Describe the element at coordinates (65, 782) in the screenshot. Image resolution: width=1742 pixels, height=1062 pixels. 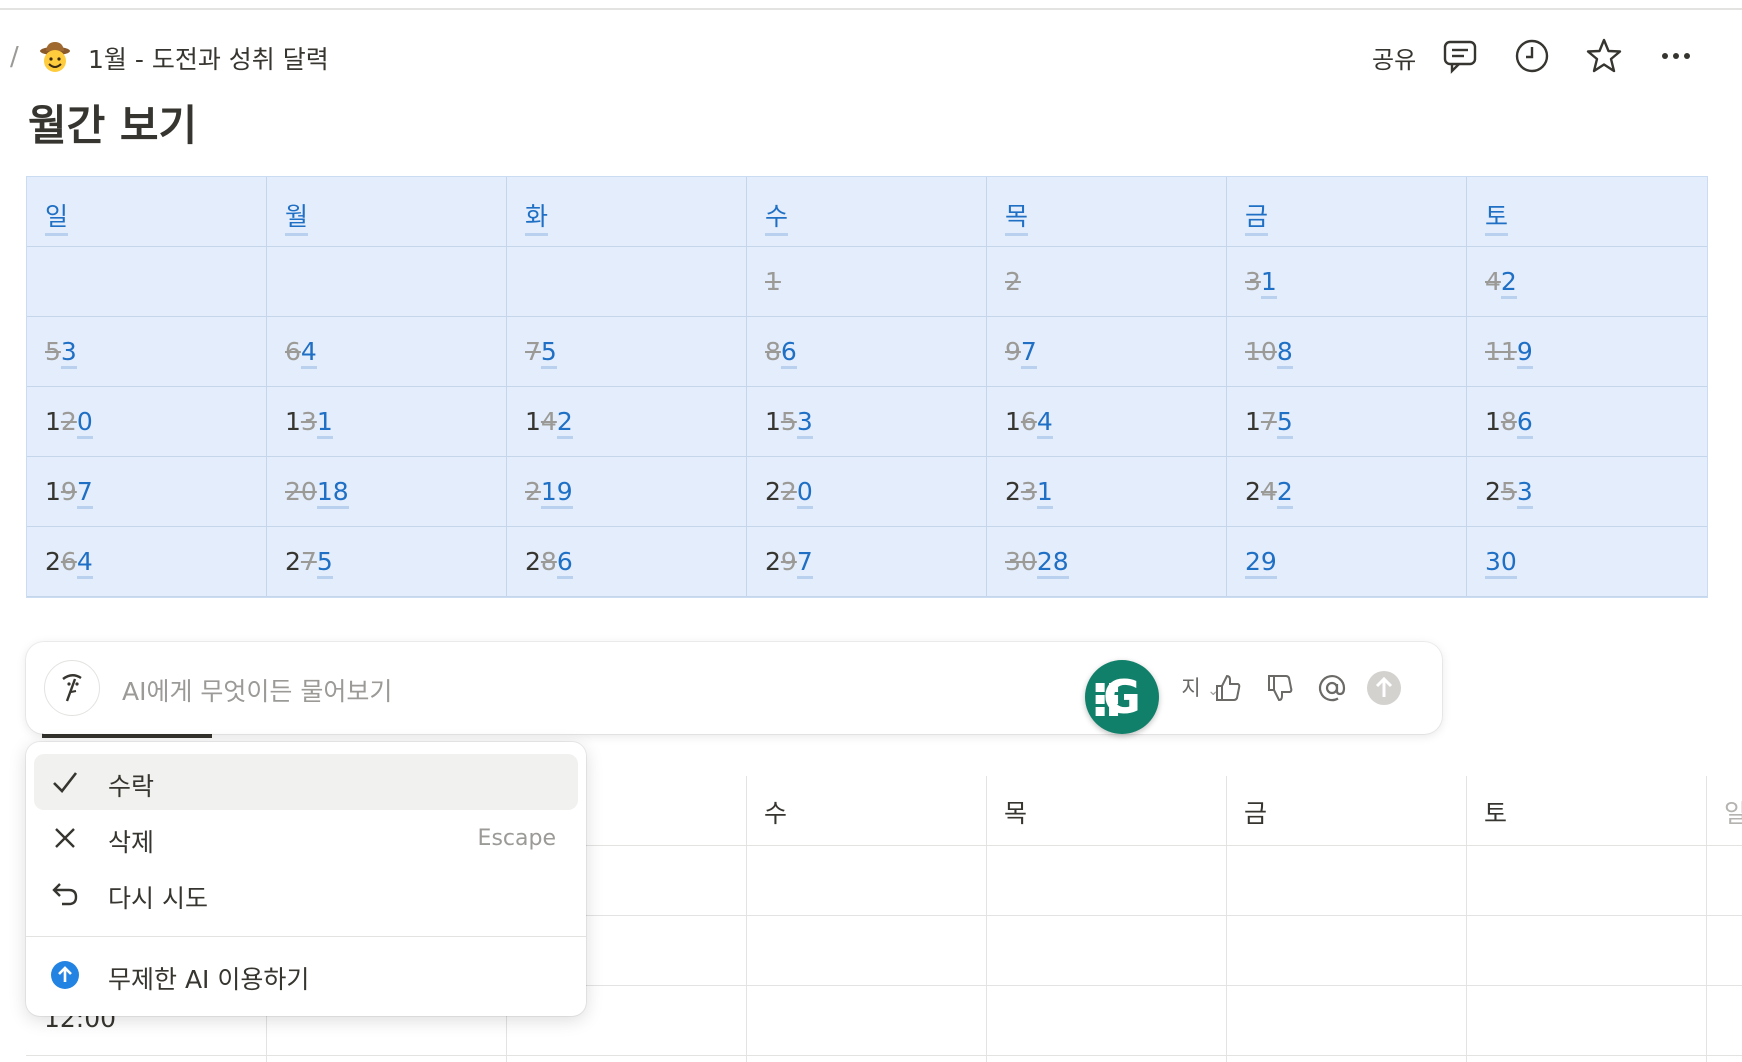
I see `check-icon` at that location.